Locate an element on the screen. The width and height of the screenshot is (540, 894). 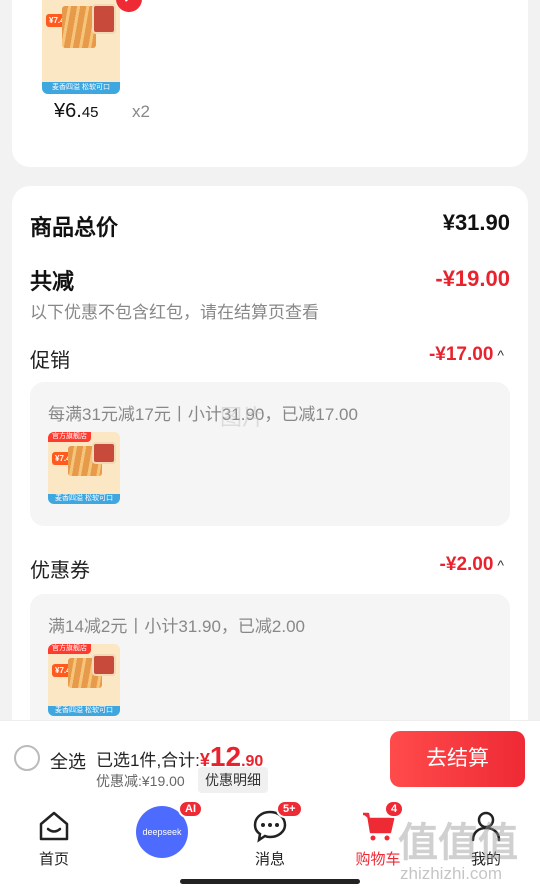
site-watermark: 值值值 is located at coordinates (458, 843).